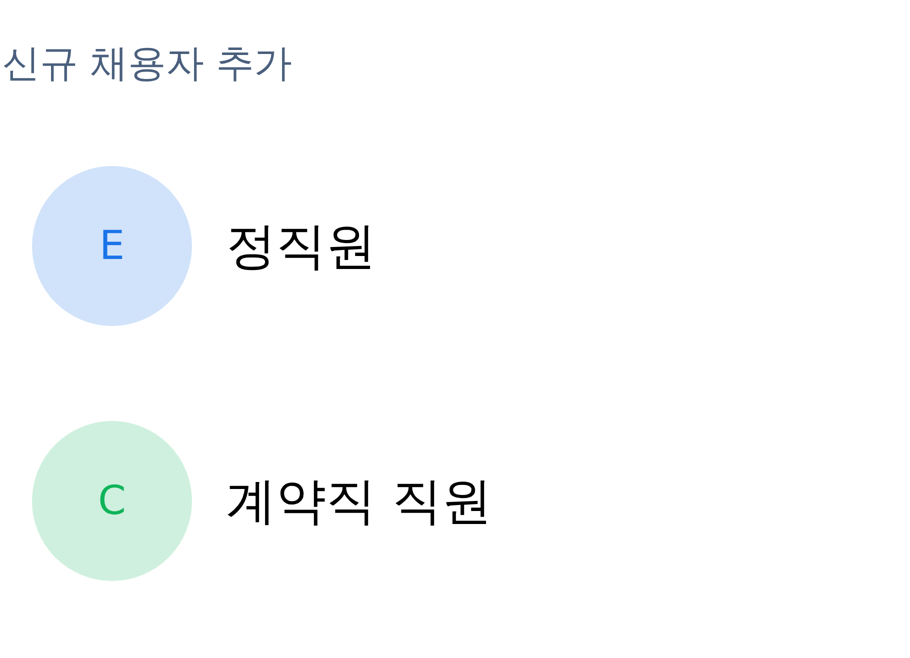  I want to click on option-label: 정직원, so click(301, 246).